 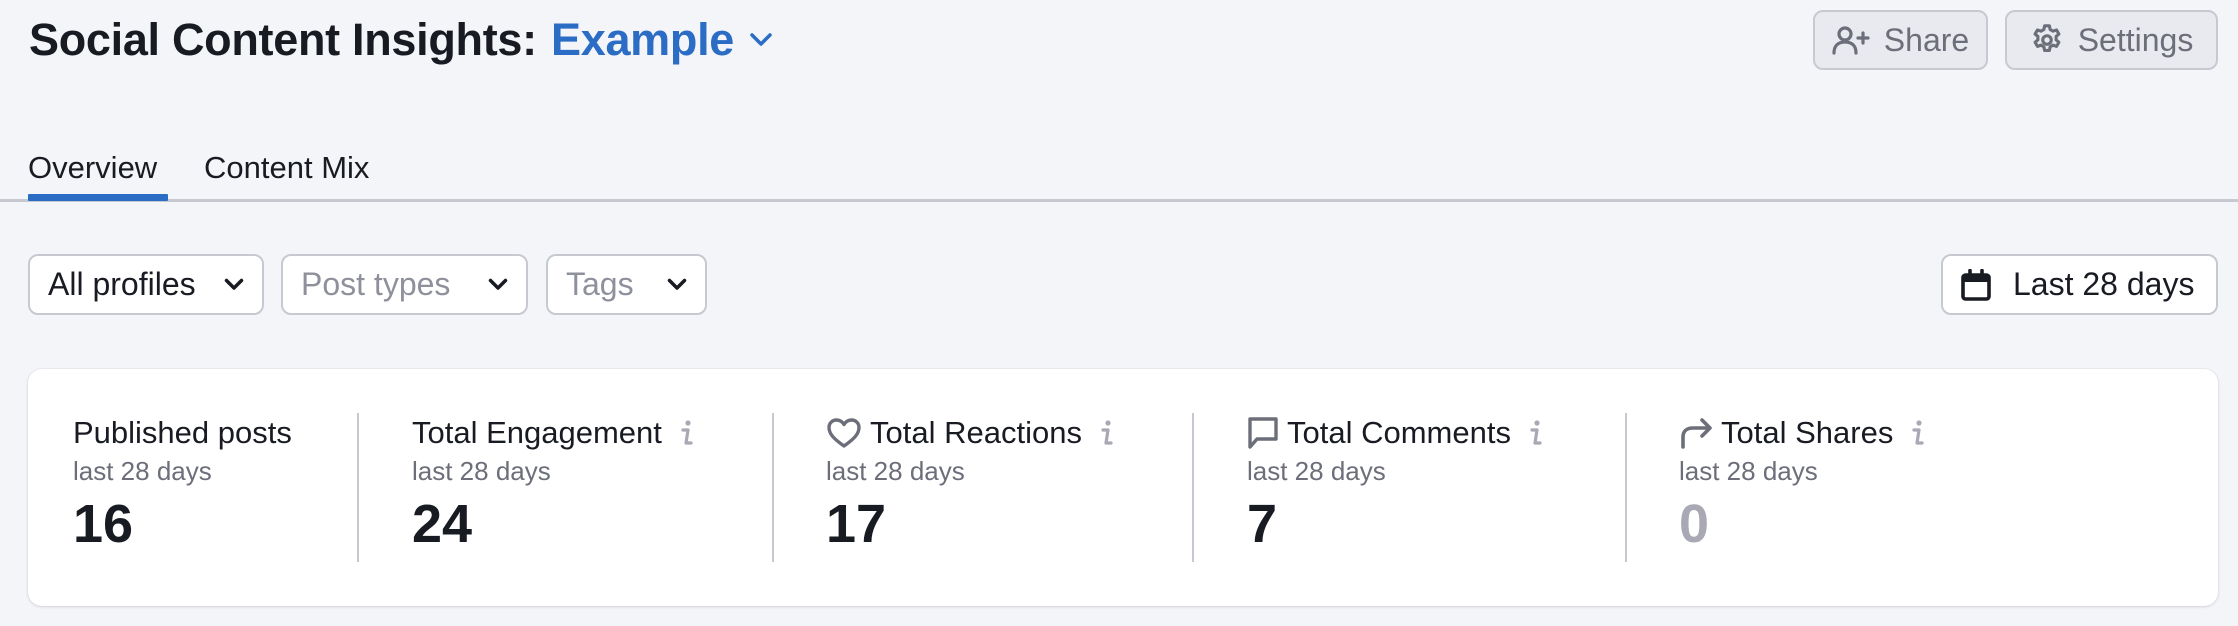 What do you see at coordinates (1395, 484) in the screenshot?
I see `metric-total-comments: Total Comments last 28 days 7` at bounding box center [1395, 484].